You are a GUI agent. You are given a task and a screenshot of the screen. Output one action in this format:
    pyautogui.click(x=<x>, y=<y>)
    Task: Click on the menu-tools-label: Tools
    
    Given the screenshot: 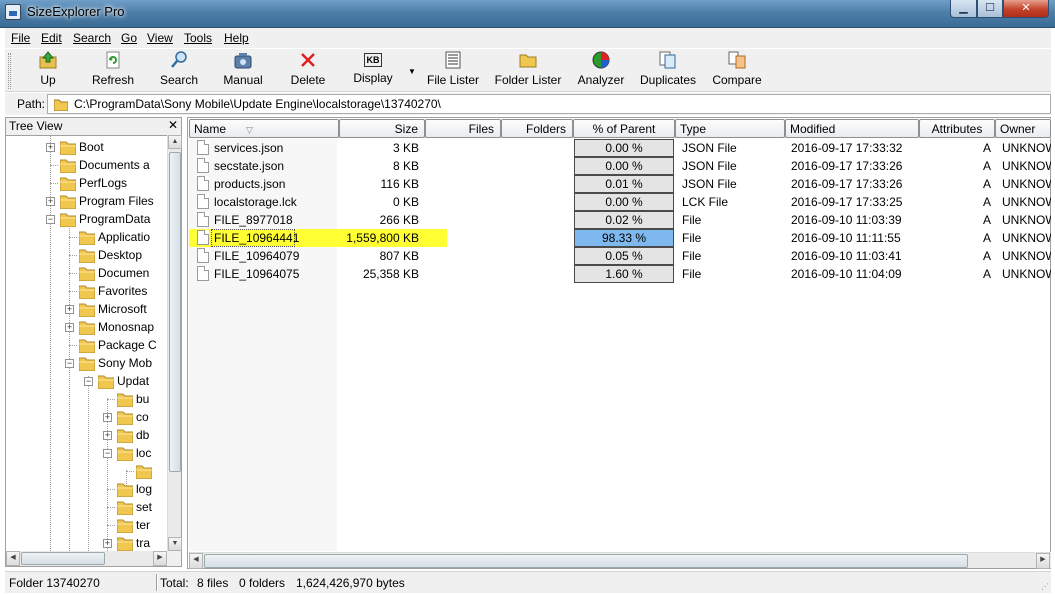 What is the action you would take?
    pyautogui.click(x=198, y=38)
    